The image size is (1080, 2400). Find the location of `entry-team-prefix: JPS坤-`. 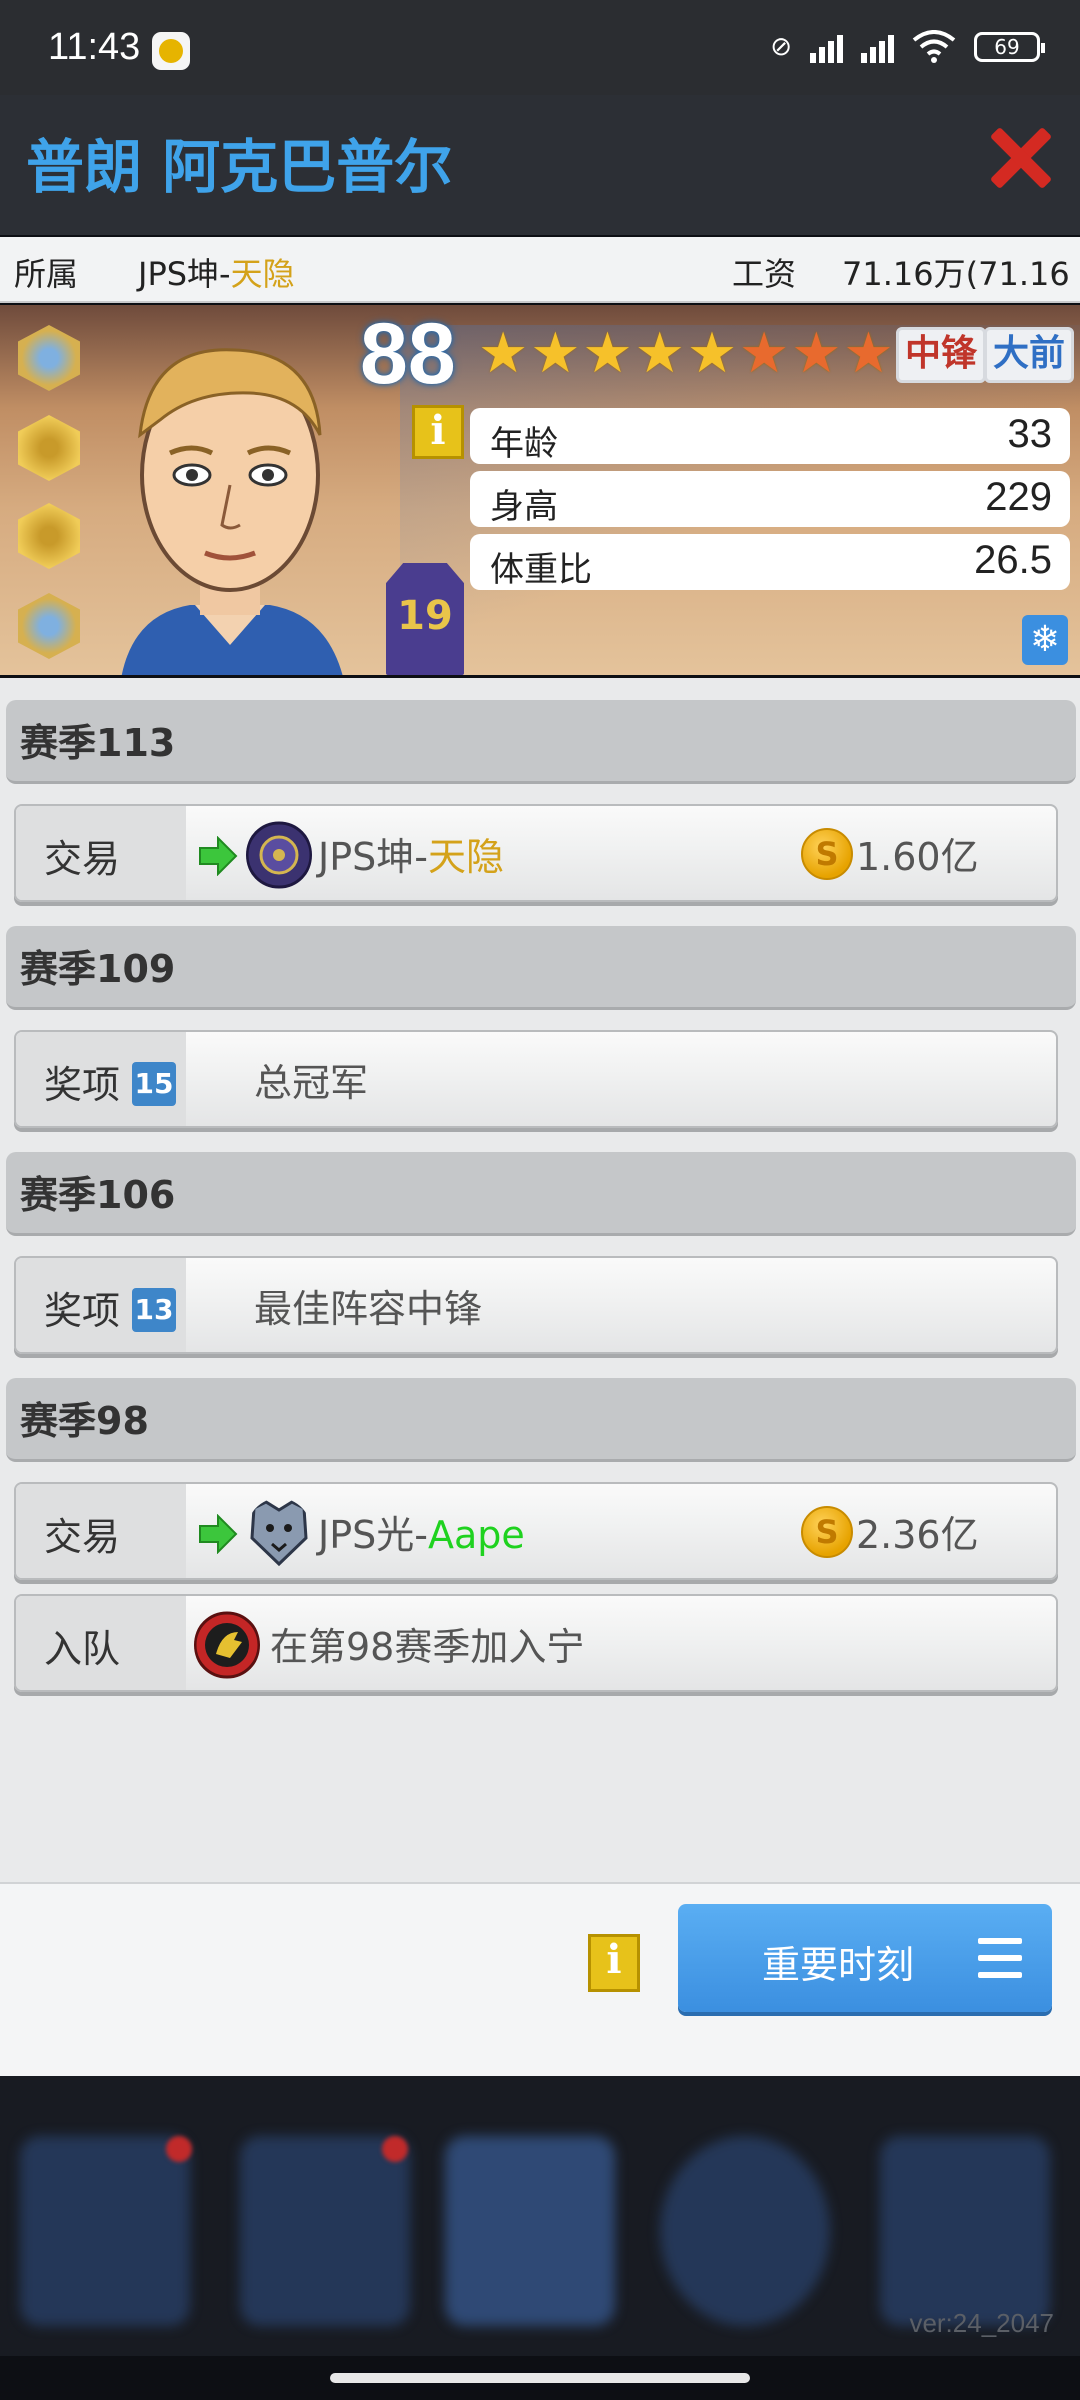

entry-team-prefix: JPS坤- is located at coordinates (373, 857).